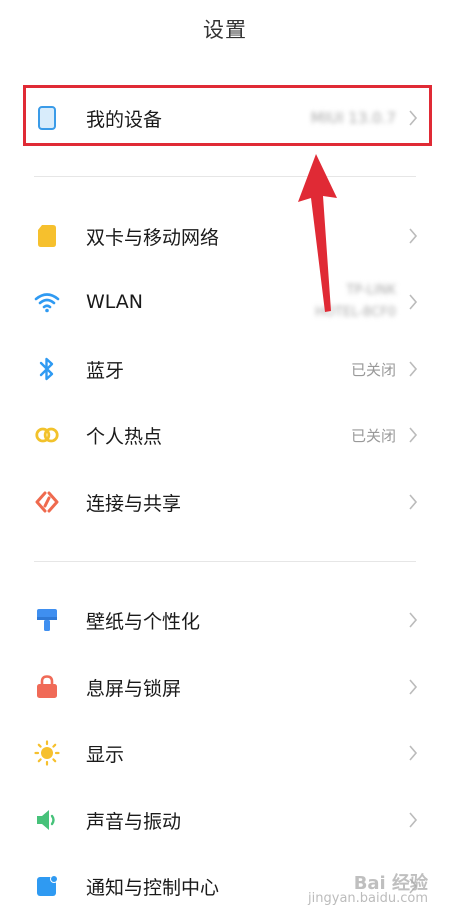  I want to click on brush-icon, so click(47, 620).